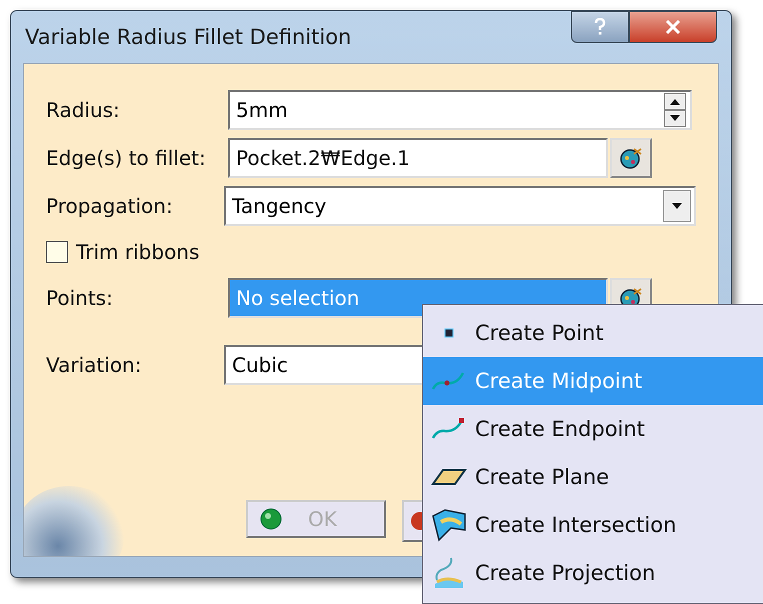  Describe the element at coordinates (449, 333) in the screenshot. I see `point-icon` at that location.